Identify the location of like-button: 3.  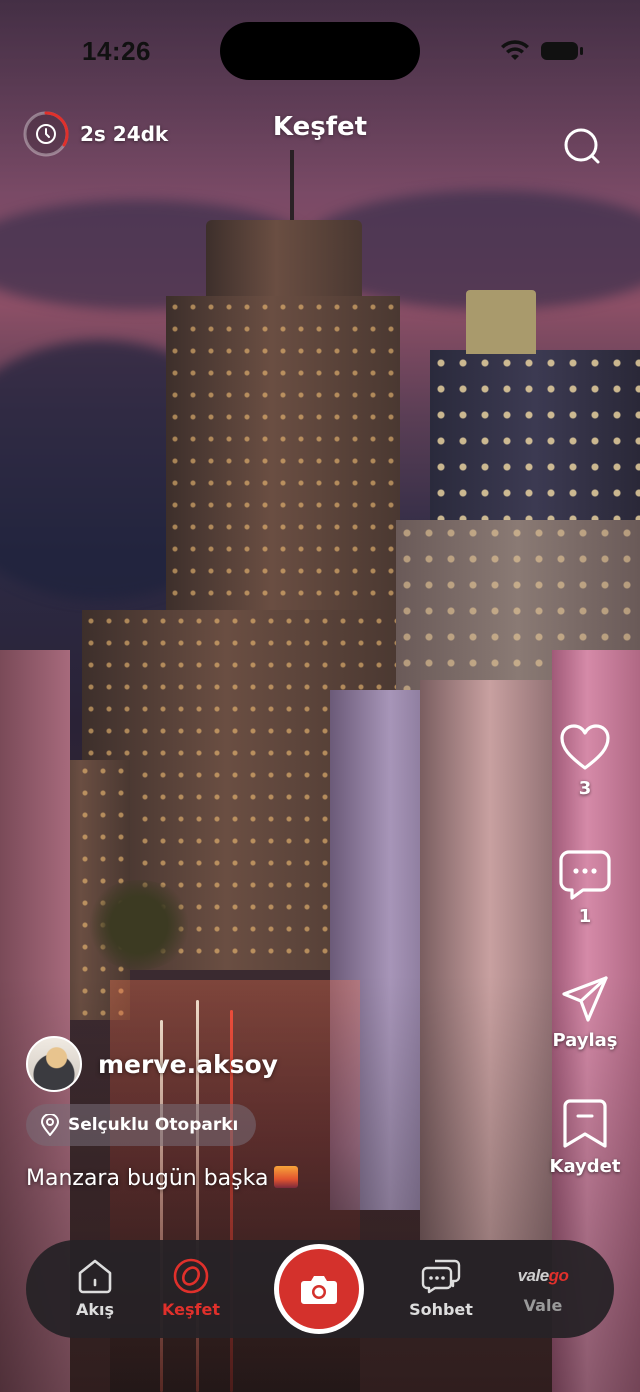
(585, 761).